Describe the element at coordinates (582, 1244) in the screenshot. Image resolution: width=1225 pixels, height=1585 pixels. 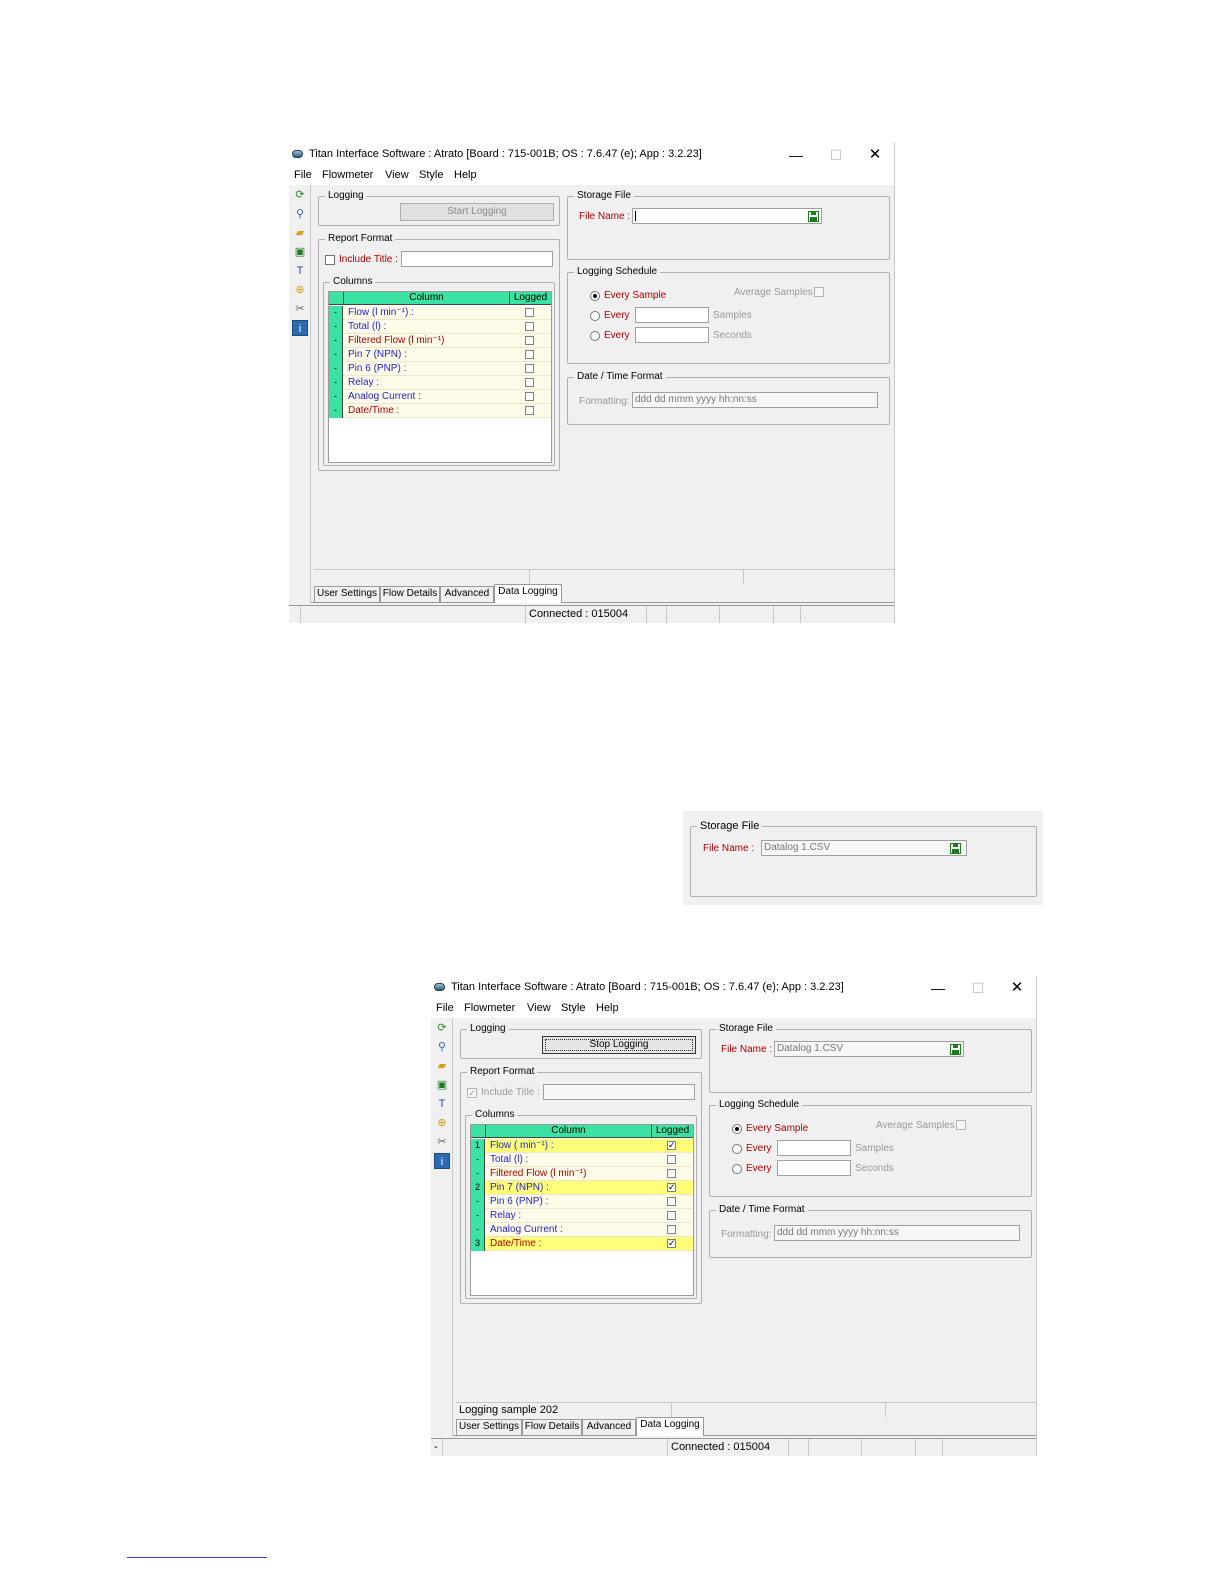
I see `table-row: 3 Date/Time : ✓` at that location.